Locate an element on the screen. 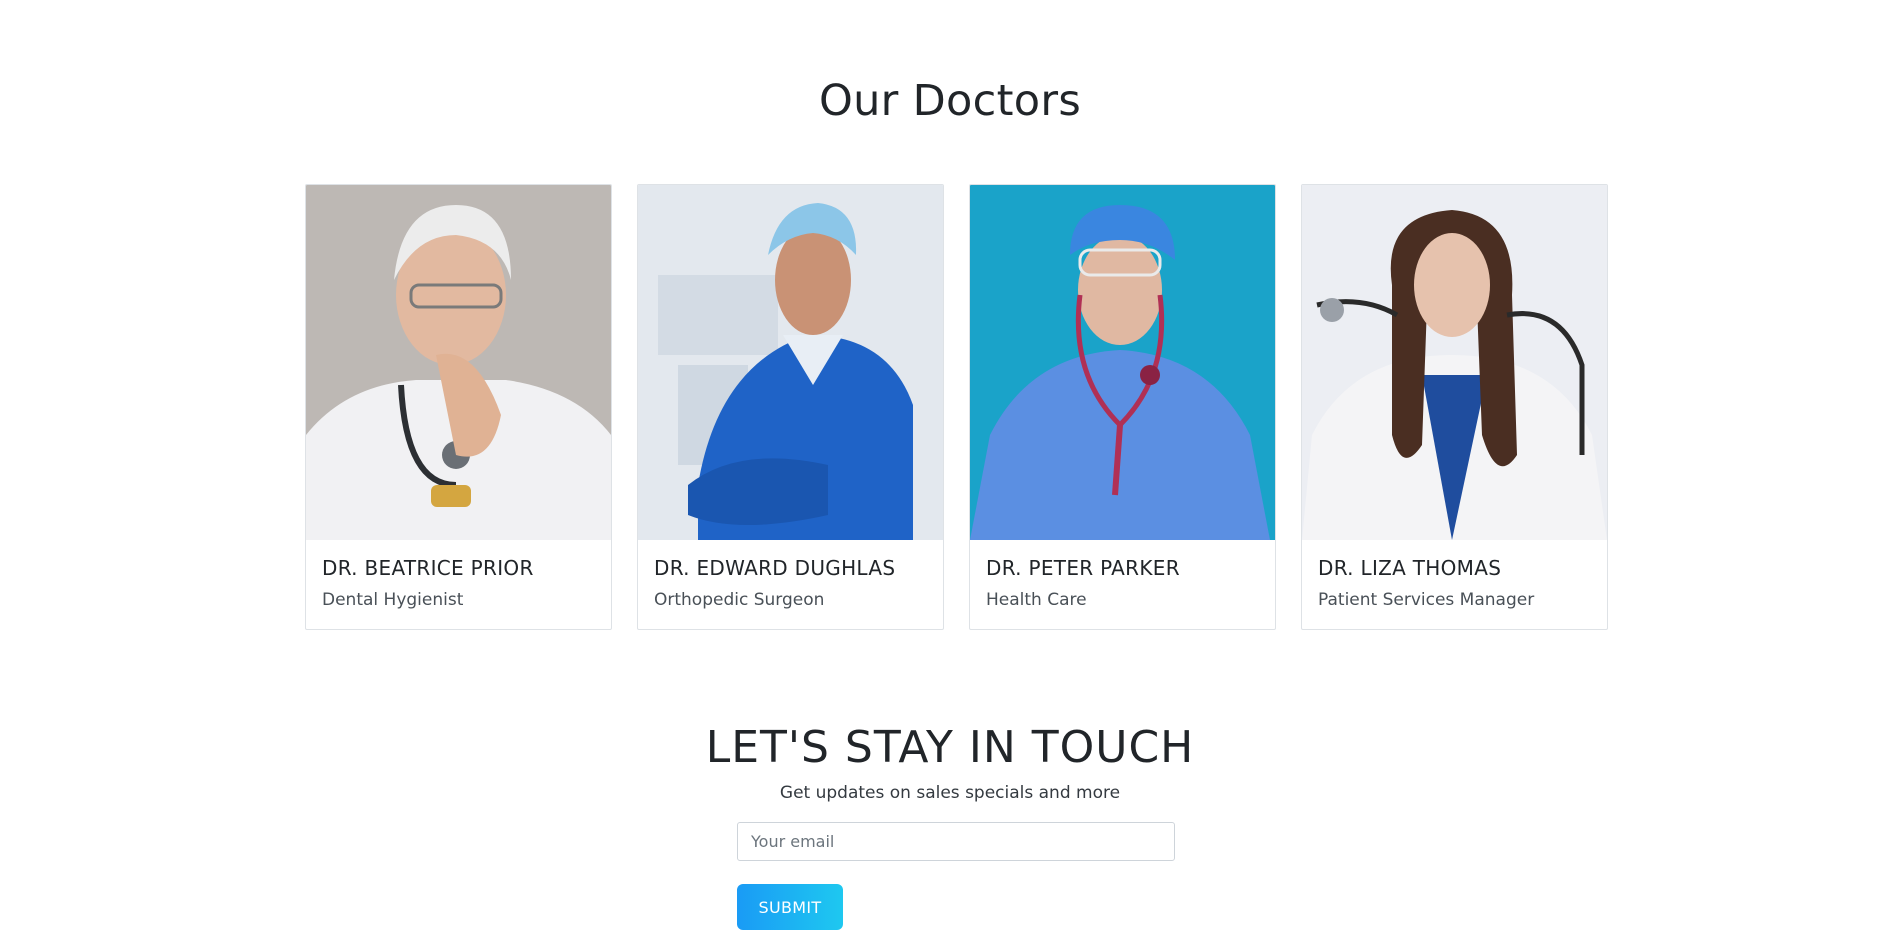  doctor-card: DR. EDWARD DUGHLAS Orthopedic Surgeon is located at coordinates (790, 407).